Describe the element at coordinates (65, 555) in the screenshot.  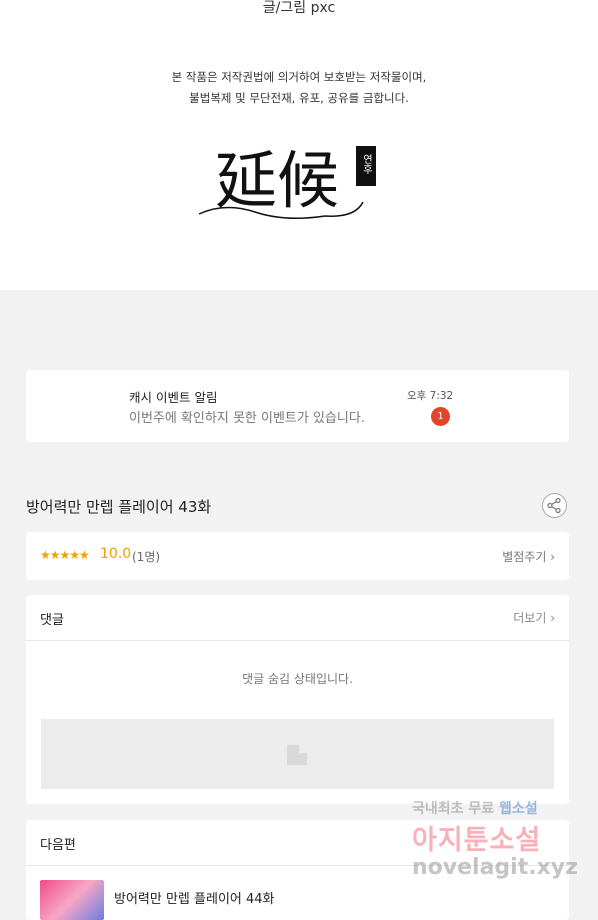
I see `star-rating-icon: ★★★★★` at that location.